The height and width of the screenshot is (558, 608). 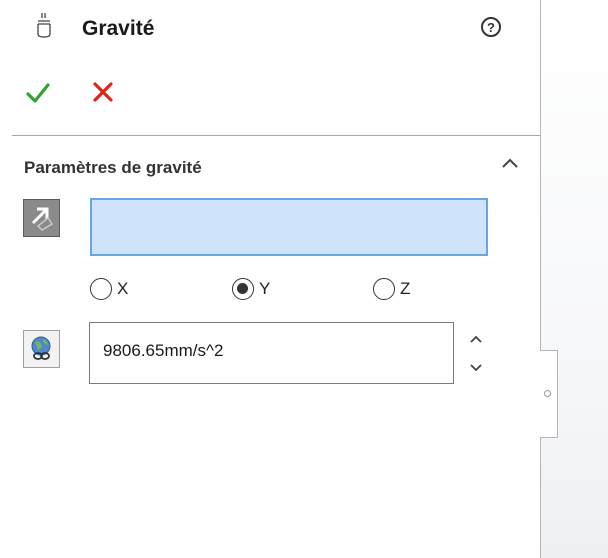 I want to click on axis-radio-group: X Y Z, so click(x=270, y=293).